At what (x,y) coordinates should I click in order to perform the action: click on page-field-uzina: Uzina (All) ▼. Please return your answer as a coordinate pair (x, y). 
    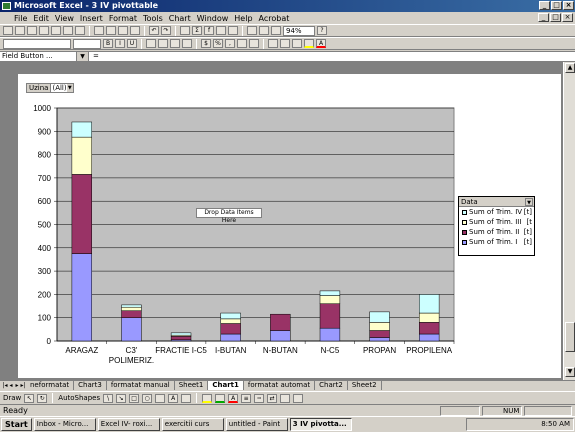
    Looking at the image, I should click on (50, 88).